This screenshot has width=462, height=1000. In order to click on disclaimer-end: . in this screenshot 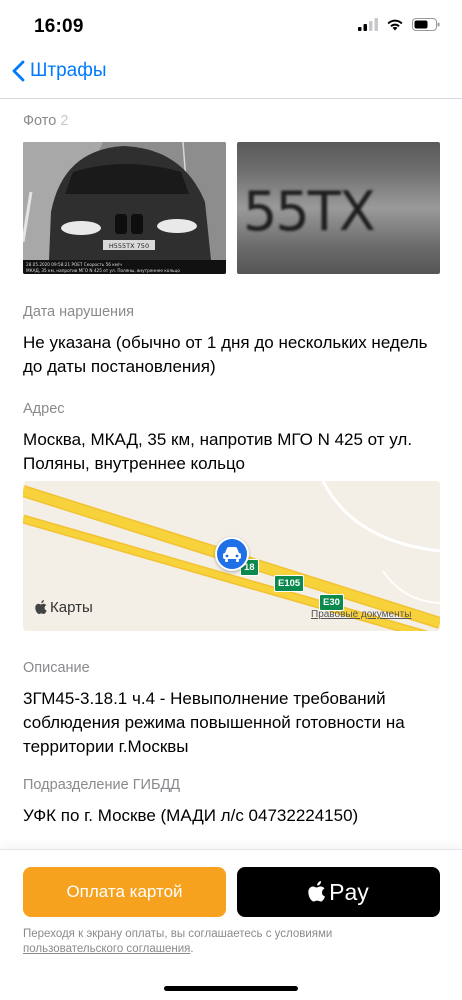, I will do `click(192, 949)`.